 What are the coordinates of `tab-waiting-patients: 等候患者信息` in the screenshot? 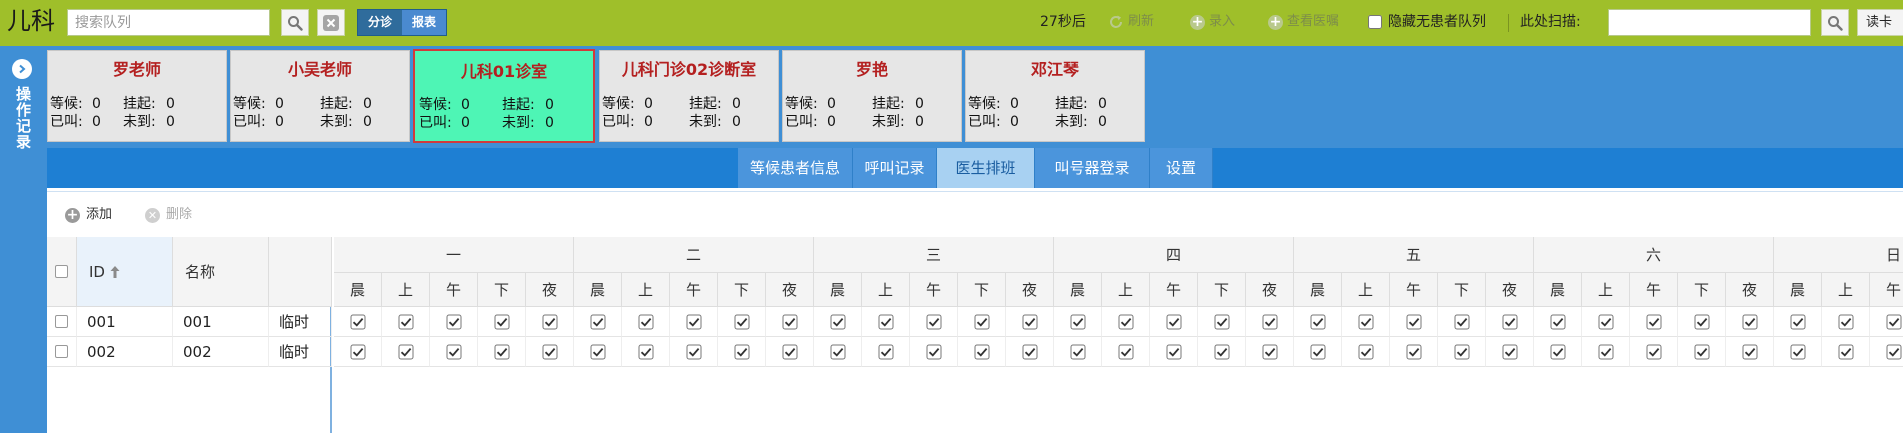 It's located at (795, 168).